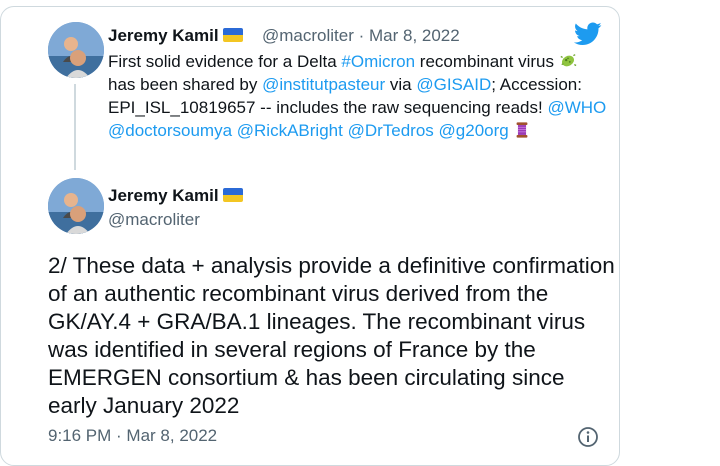 This screenshot has width=720, height=466. I want to click on tweet-1-text: via, so click(401, 84).